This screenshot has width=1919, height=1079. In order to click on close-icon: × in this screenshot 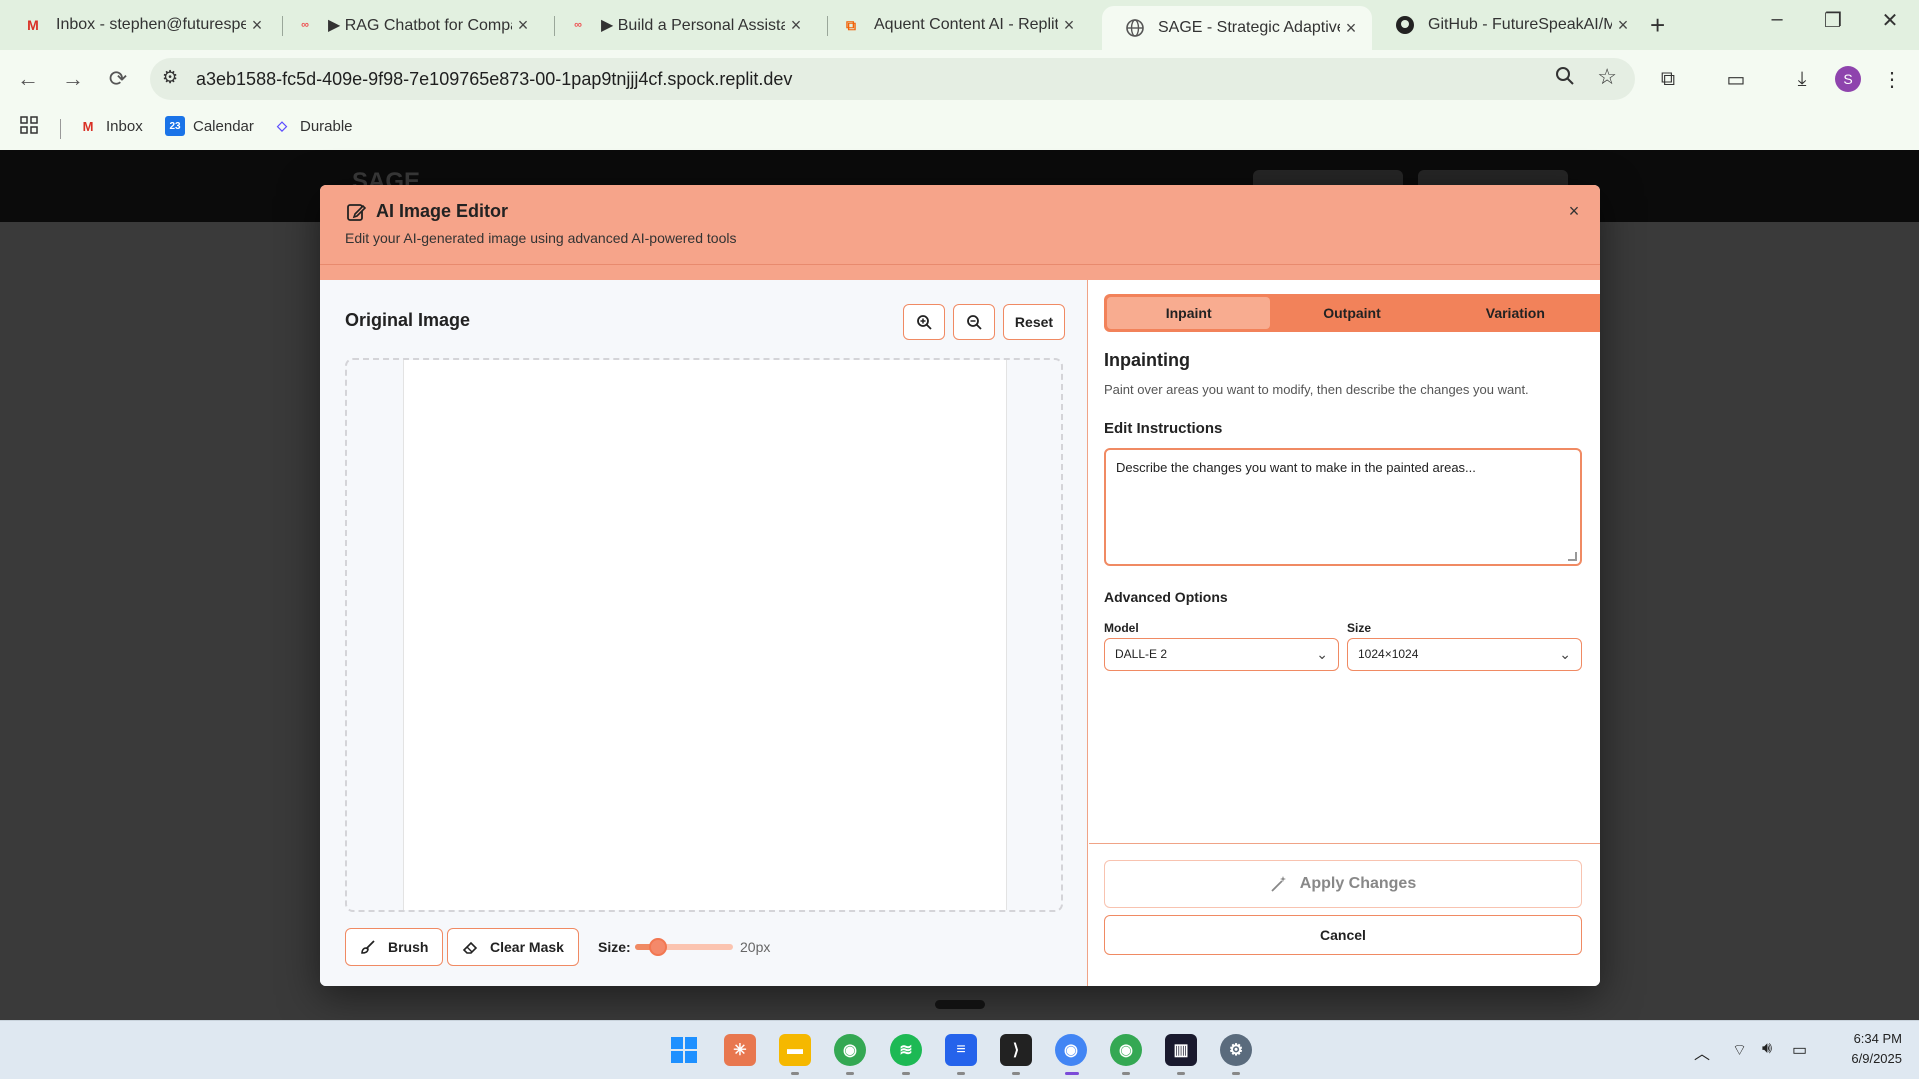, I will do `click(1574, 211)`.